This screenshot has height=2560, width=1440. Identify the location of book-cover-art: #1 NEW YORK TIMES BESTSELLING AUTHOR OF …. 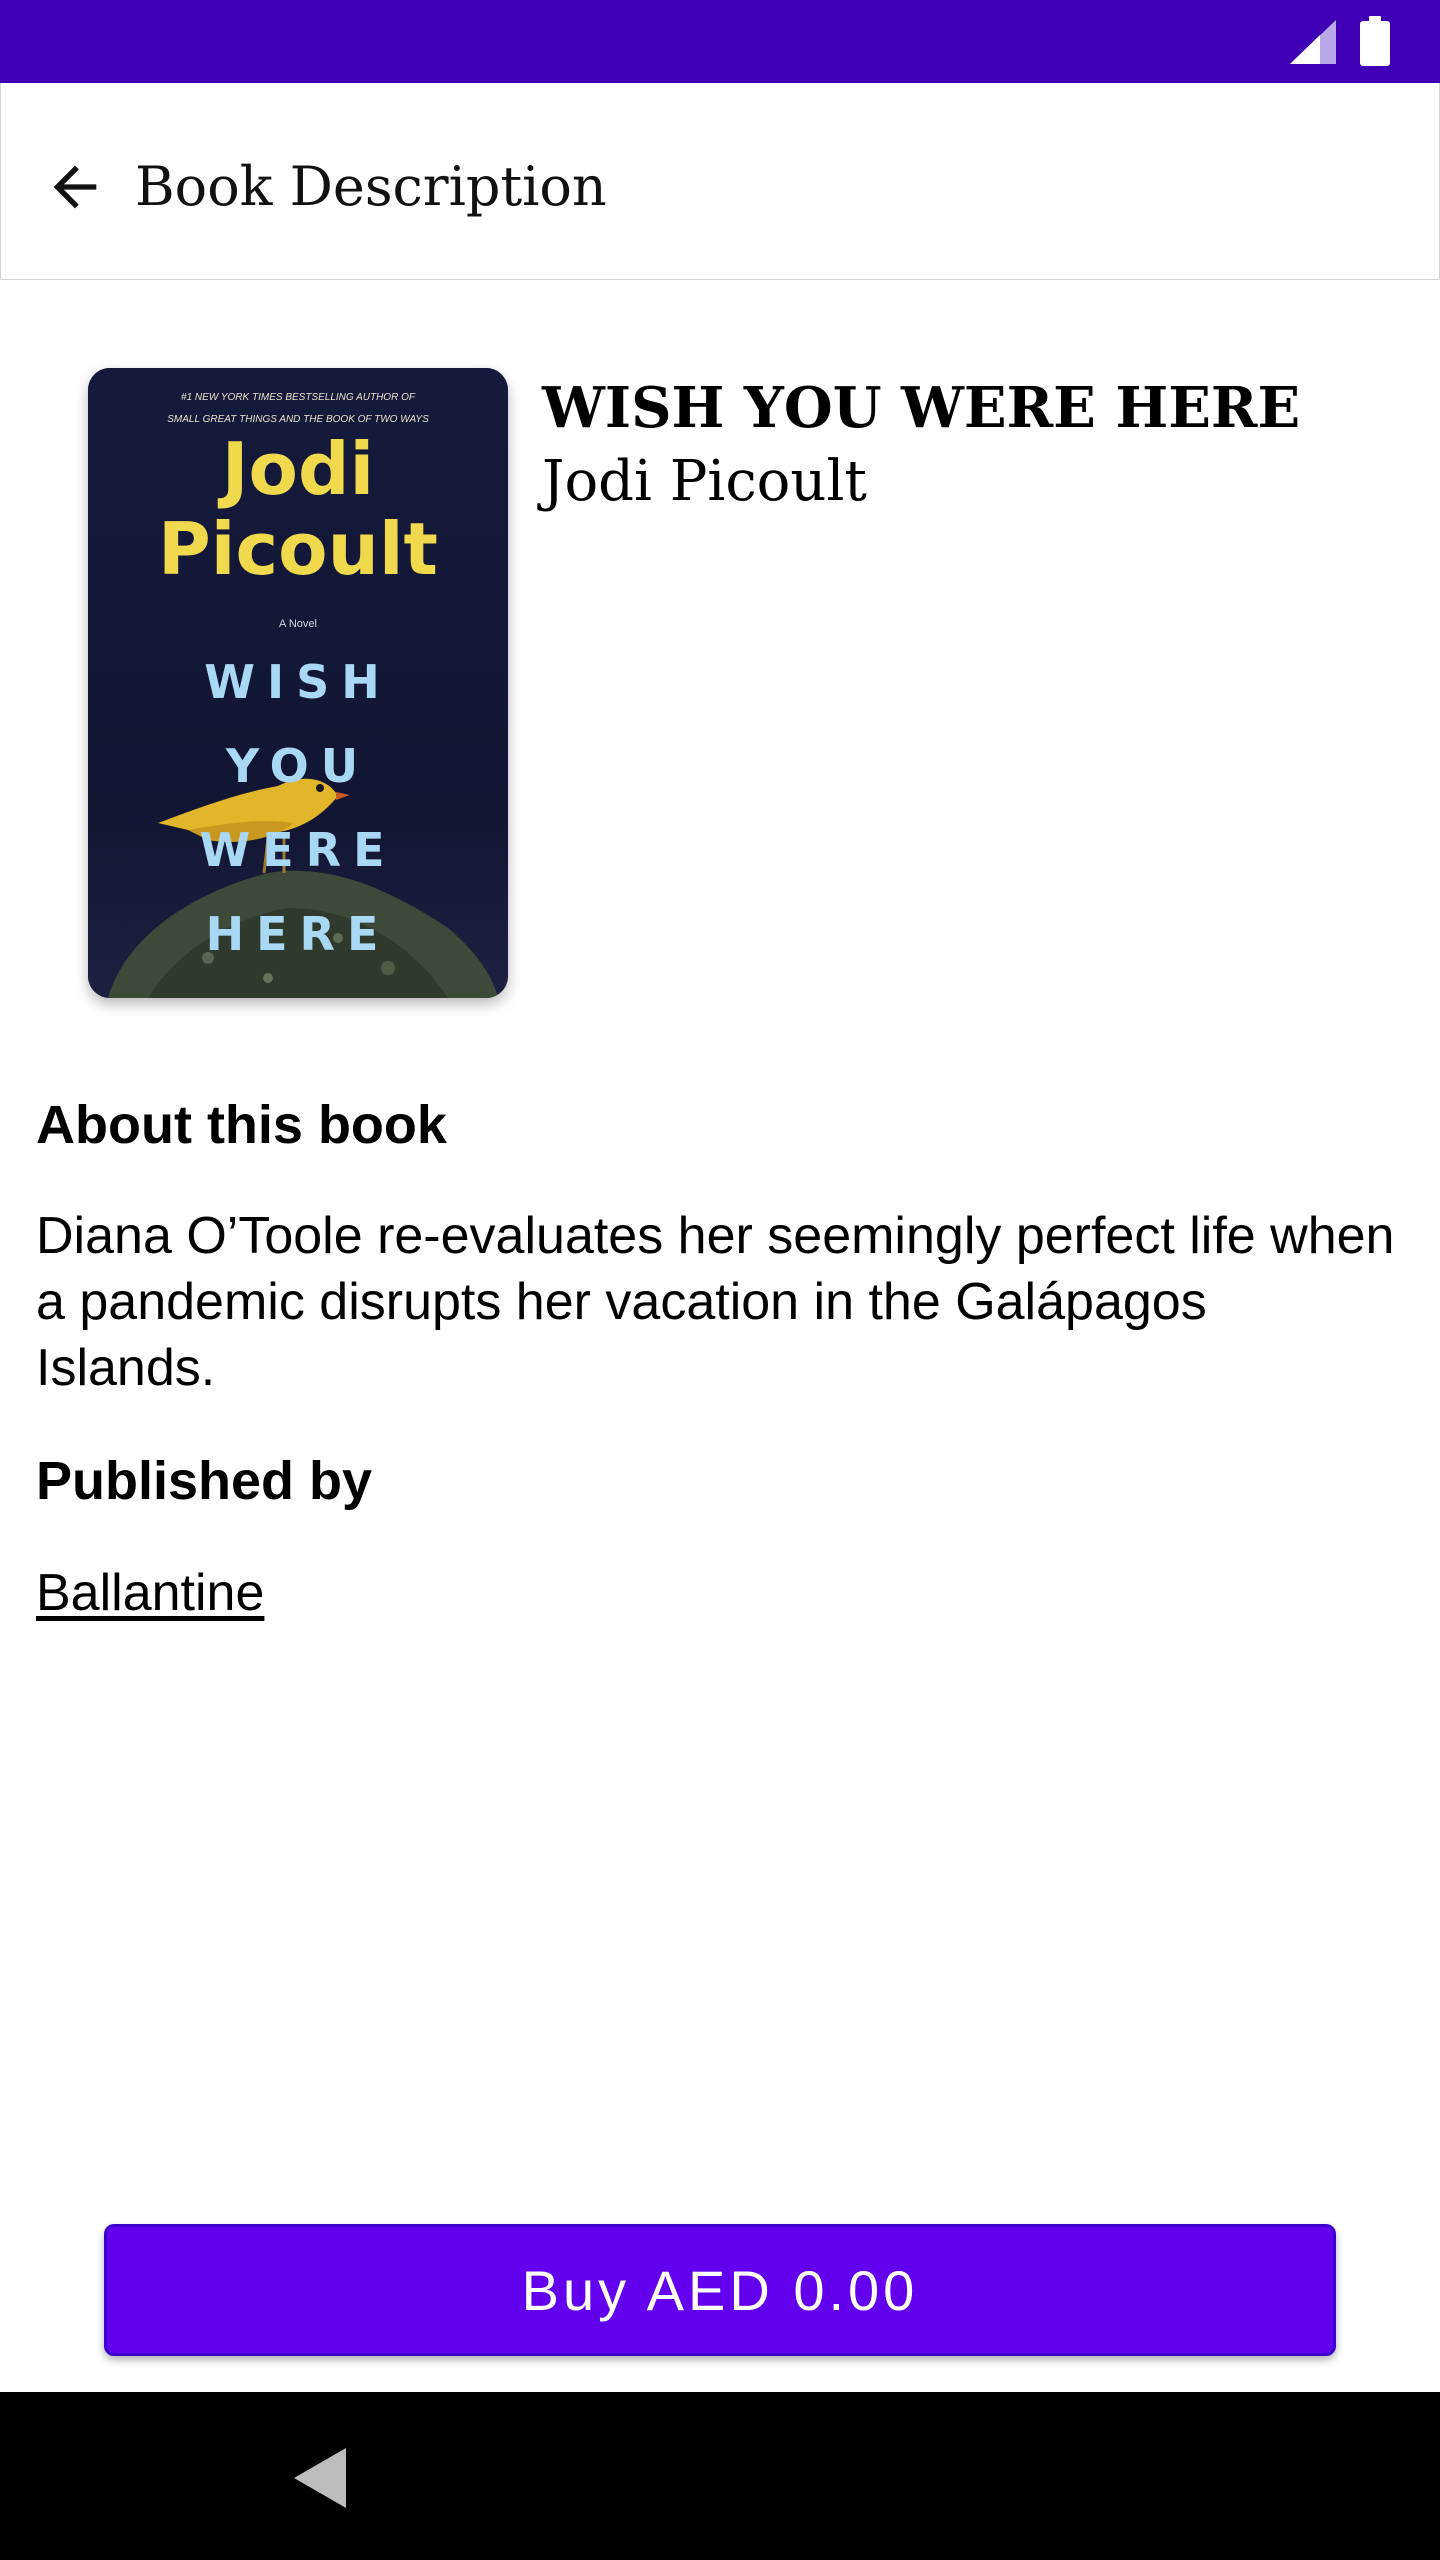
(298, 683).